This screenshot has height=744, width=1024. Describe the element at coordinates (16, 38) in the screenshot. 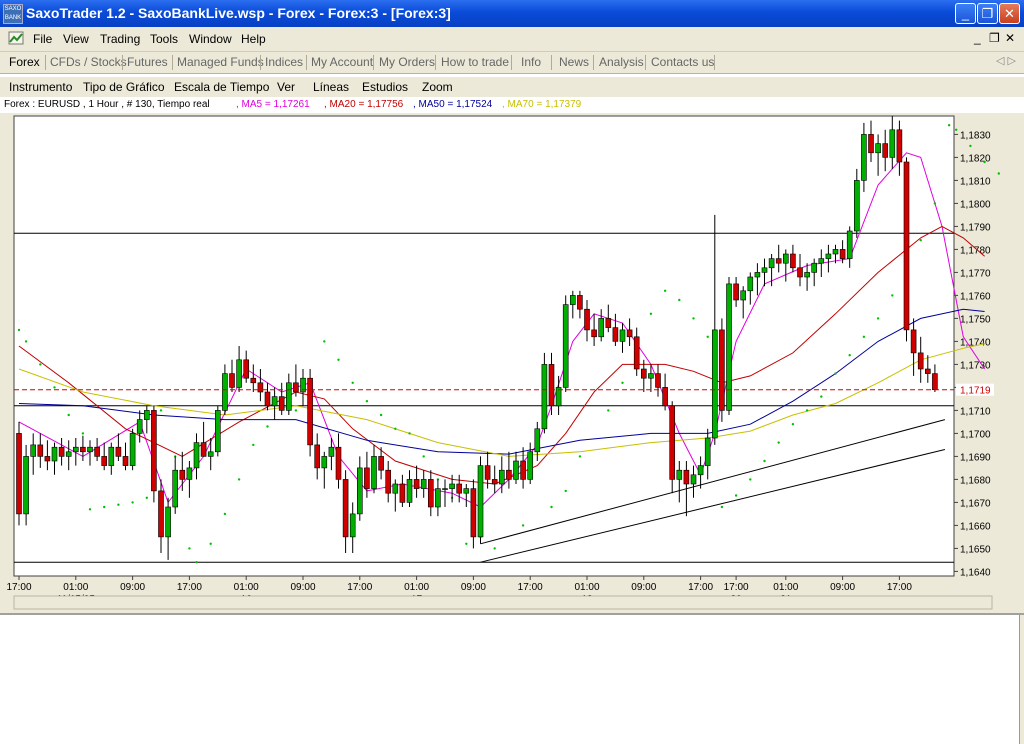

I see `chart-window-icon` at that location.